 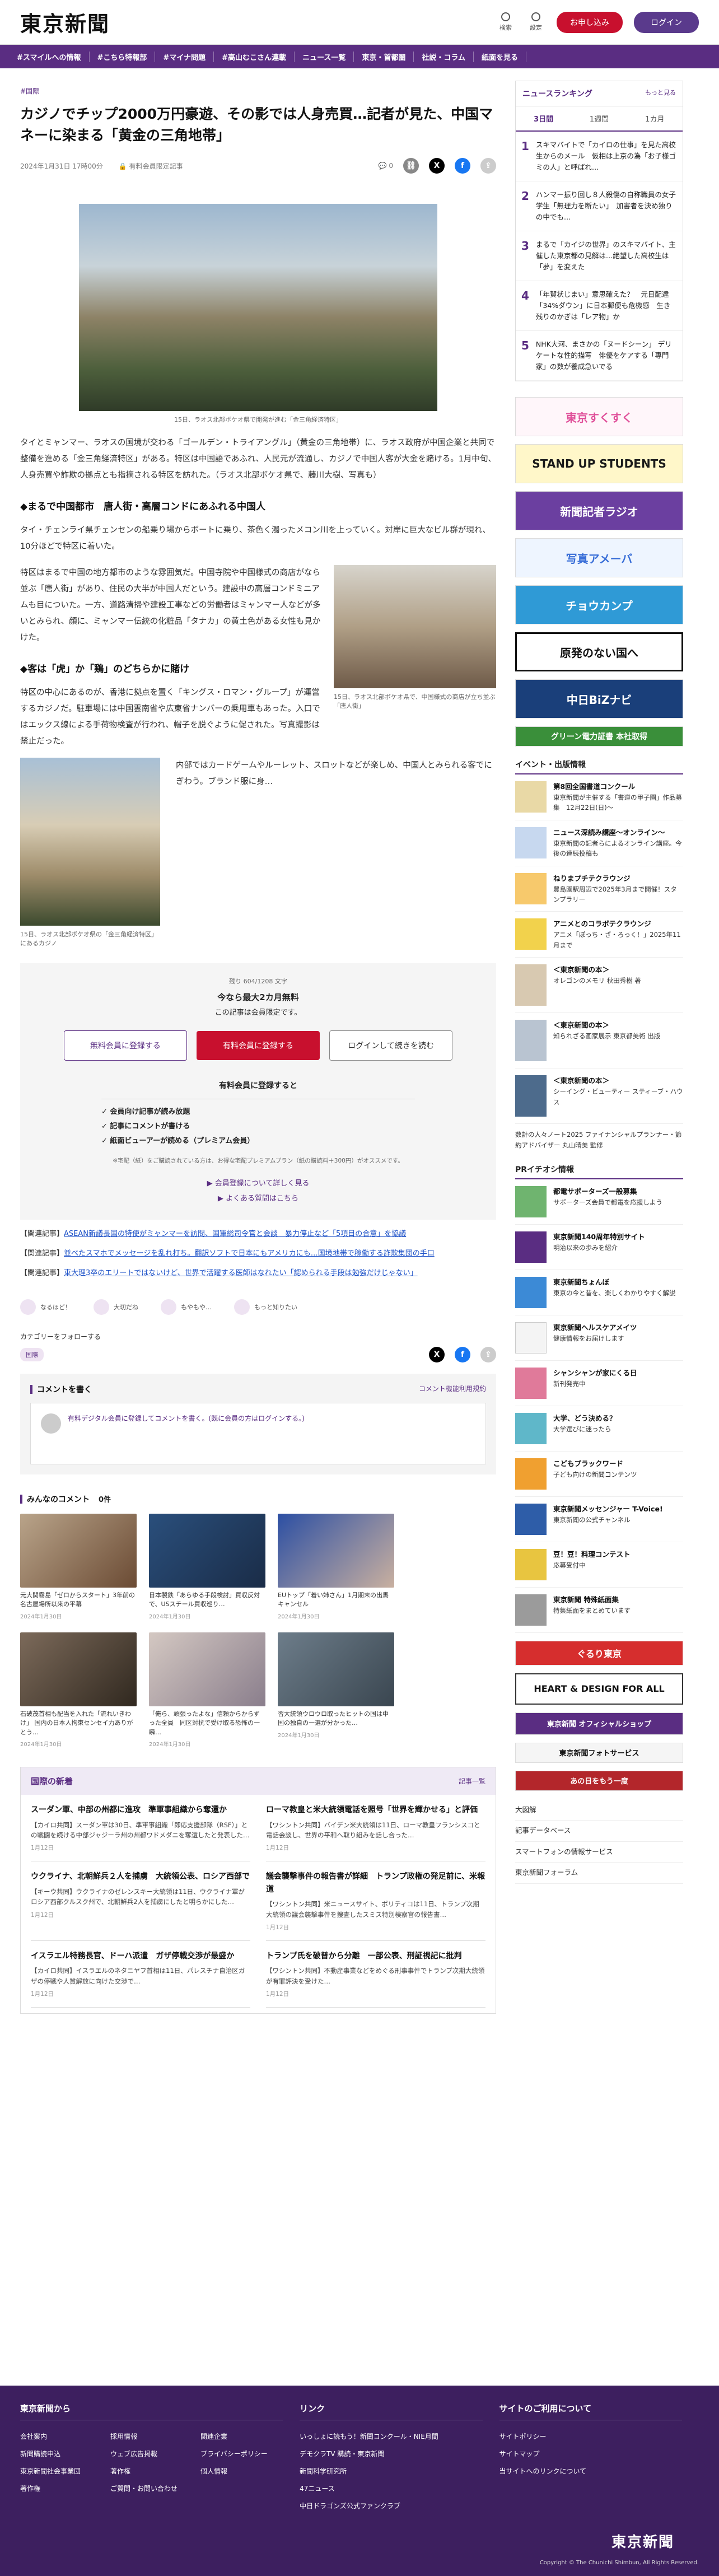 What do you see at coordinates (254, 57) in the screenshot?
I see `nav-item: #高山むこさん連載` at bounding box center [254, 57].